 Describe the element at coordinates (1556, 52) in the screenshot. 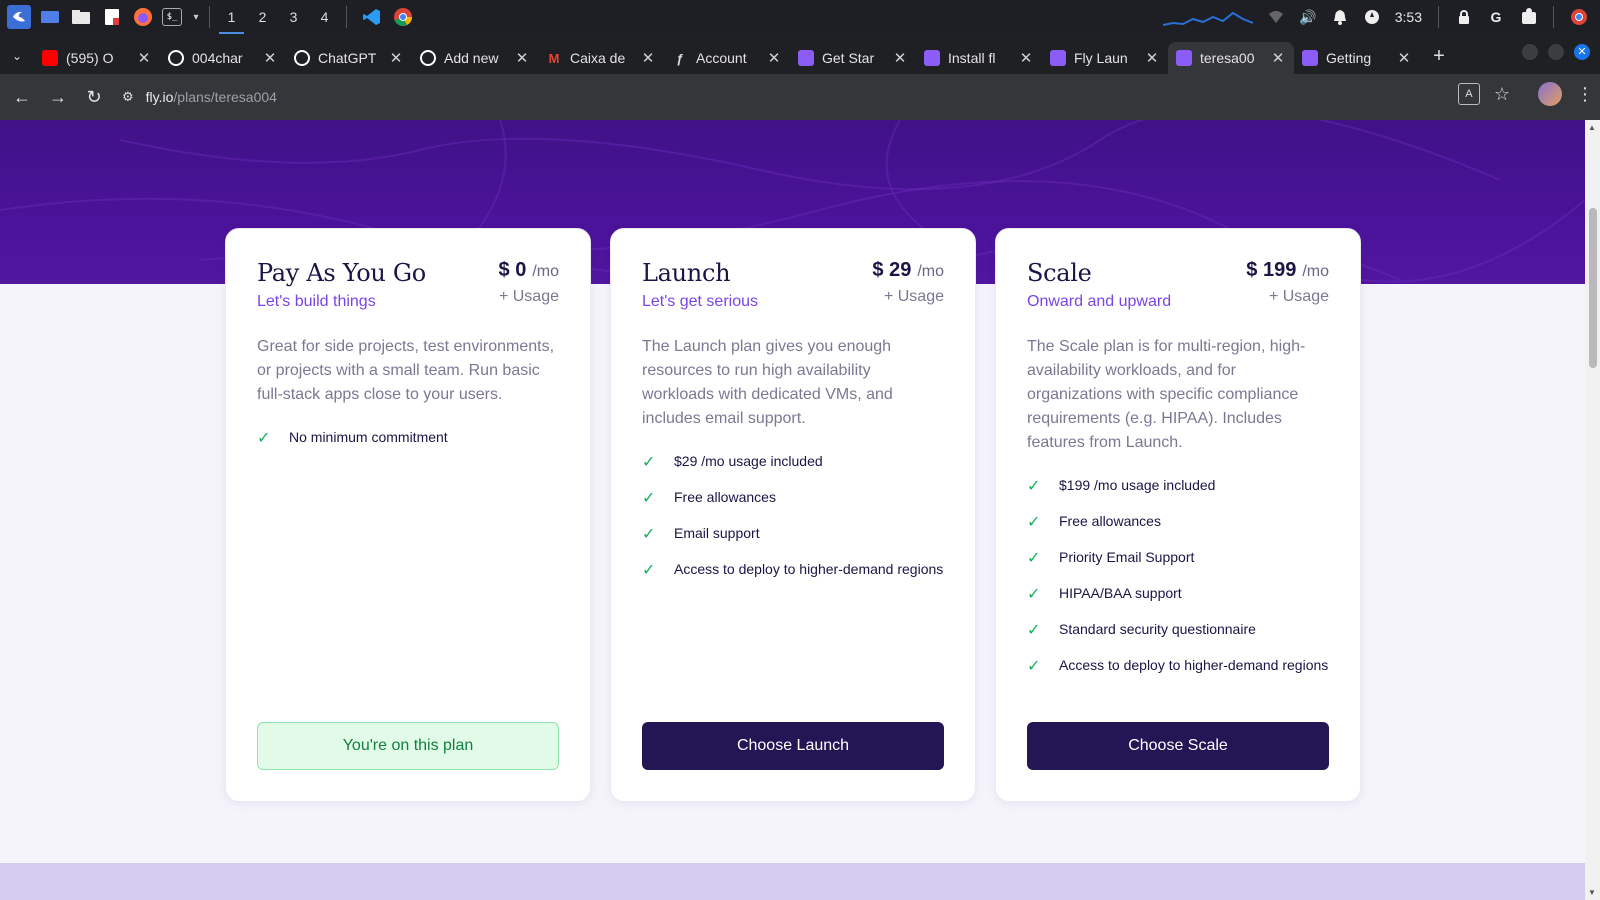

I see `maximize-button` at that location.